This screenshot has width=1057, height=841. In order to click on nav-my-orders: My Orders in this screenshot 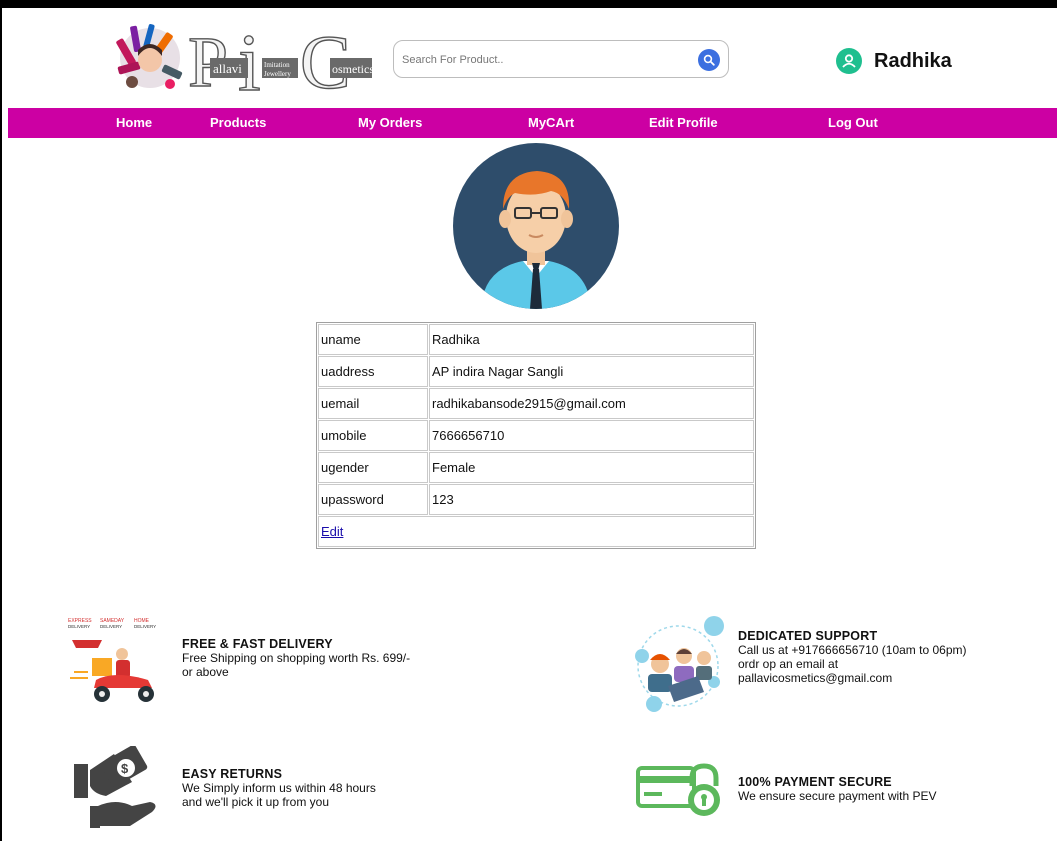, I will do `click(390, 123)`.